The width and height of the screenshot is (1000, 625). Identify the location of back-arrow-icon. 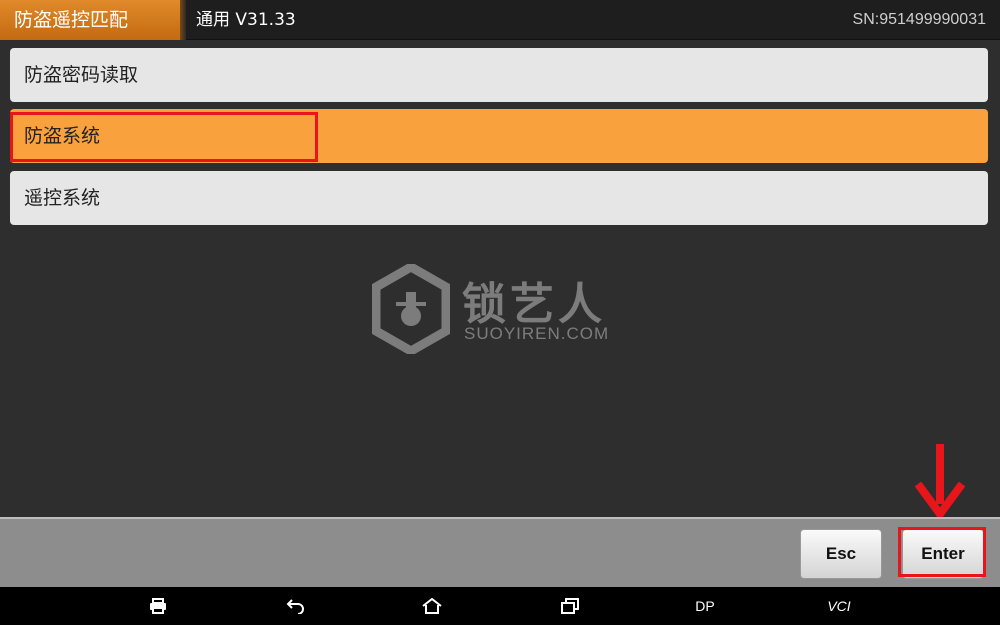
(296, 606).